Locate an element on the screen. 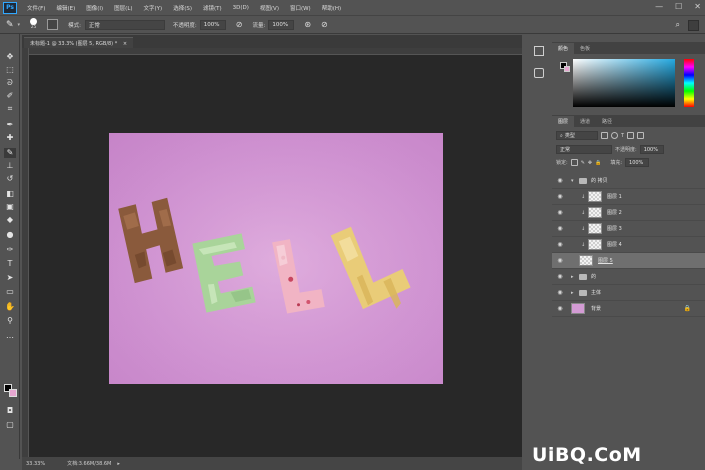 This screenshot has height=470, width=705. filter-smart-object-icon is located at coordinates (641, 135).